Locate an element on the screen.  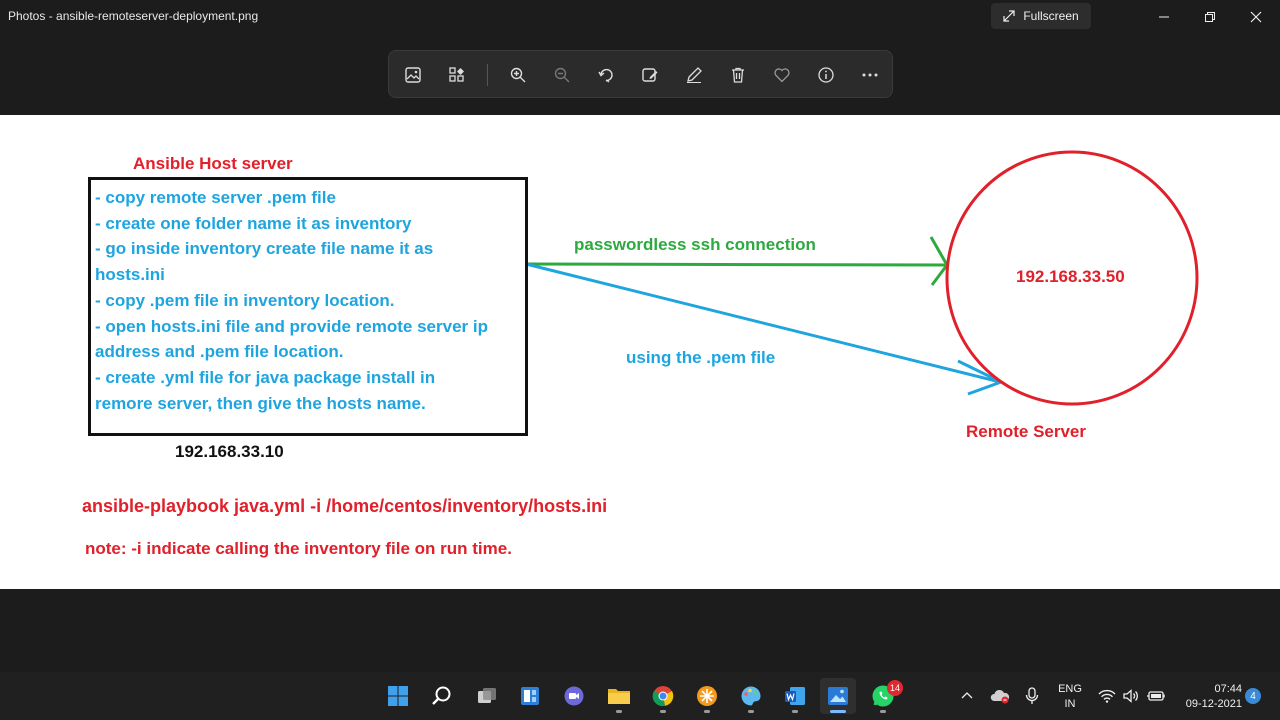
region-code: IN is located at coordinates (1070, 704).